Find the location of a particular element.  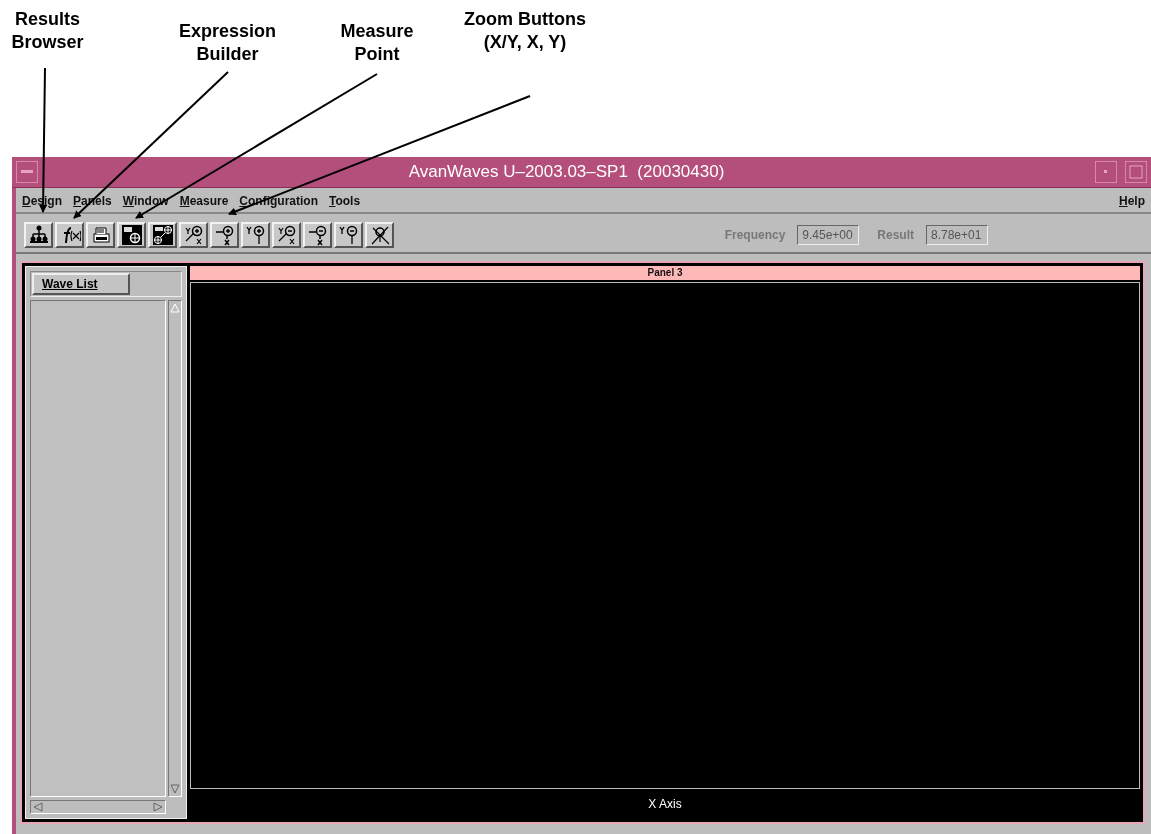

window-title: AvanWaves U–2003.03–SP1 (20030430) is located at coordinates (566, 172).